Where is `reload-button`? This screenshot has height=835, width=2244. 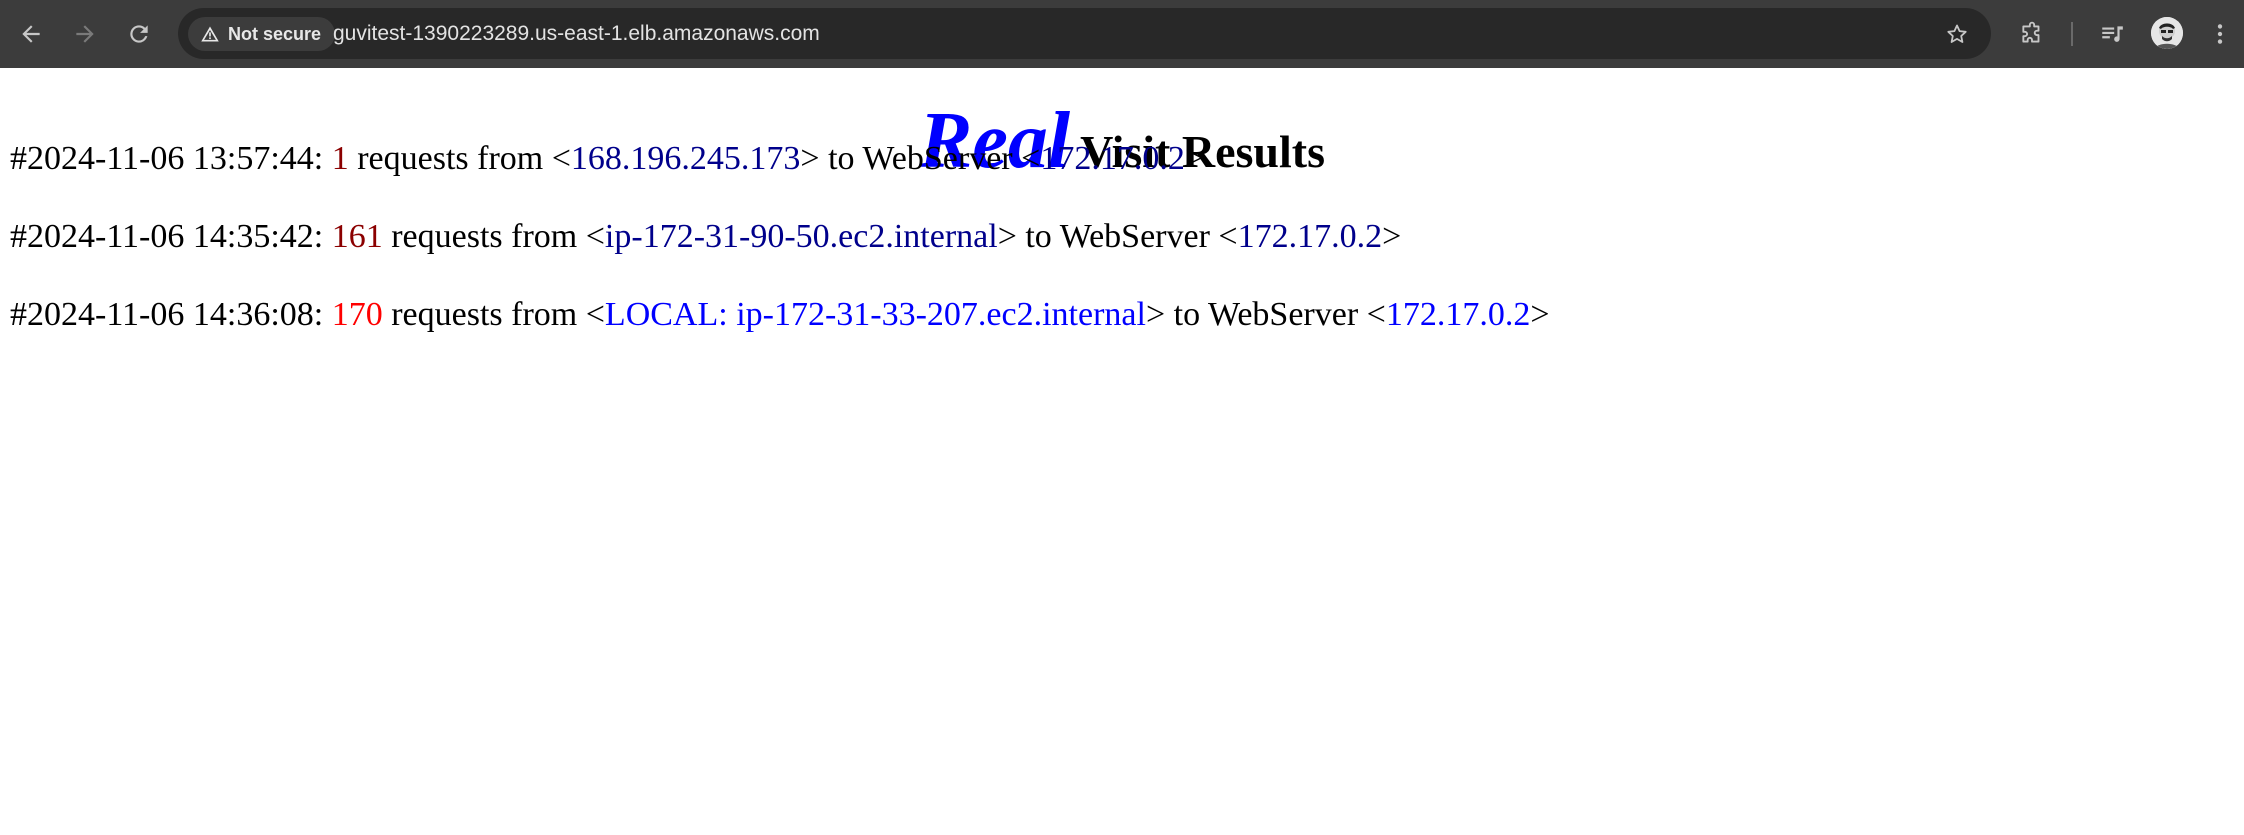 reload-button is located at coordinates (139, 34).